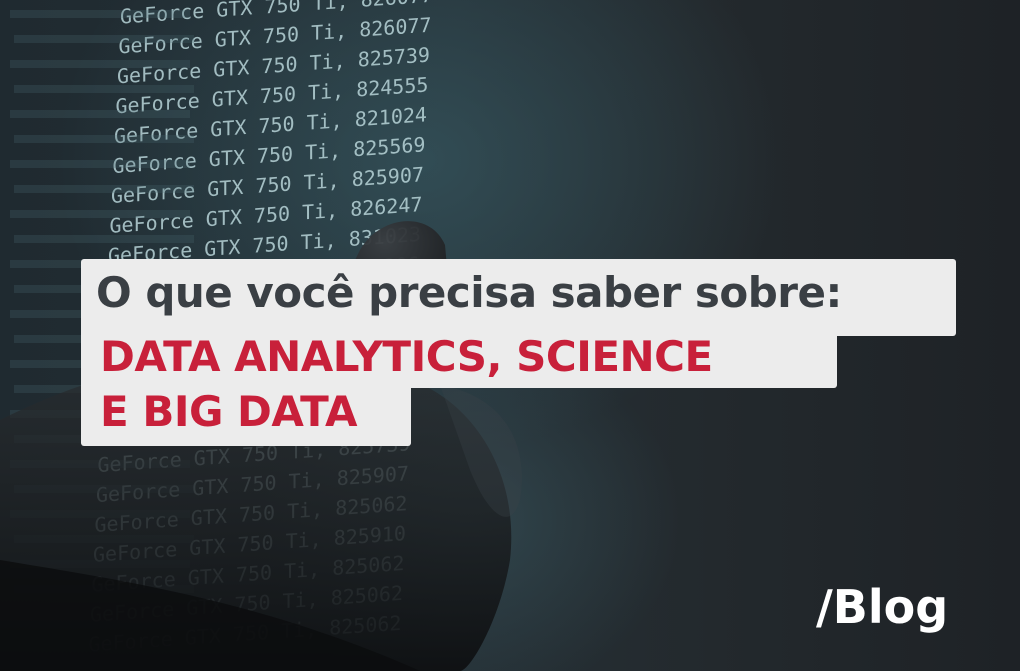 This screenshot has width=1020, height=671. I want to click on headline-line1: O que você precisa saber sobre:, so click(469, 292).